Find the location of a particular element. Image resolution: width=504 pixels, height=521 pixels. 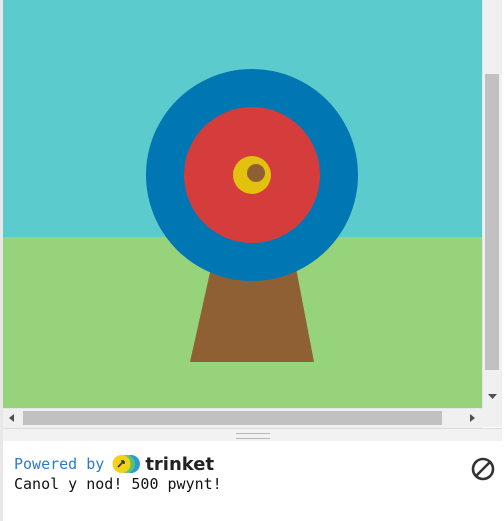

grip-icon is located at coordinates (253, 436).